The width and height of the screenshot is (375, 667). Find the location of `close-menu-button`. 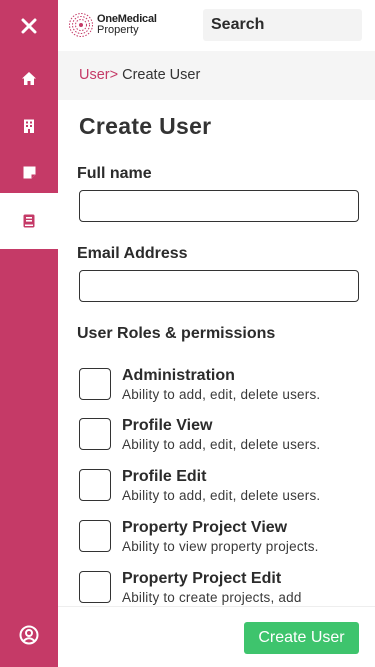

close-menu-button is located at coordinates (29, 26).